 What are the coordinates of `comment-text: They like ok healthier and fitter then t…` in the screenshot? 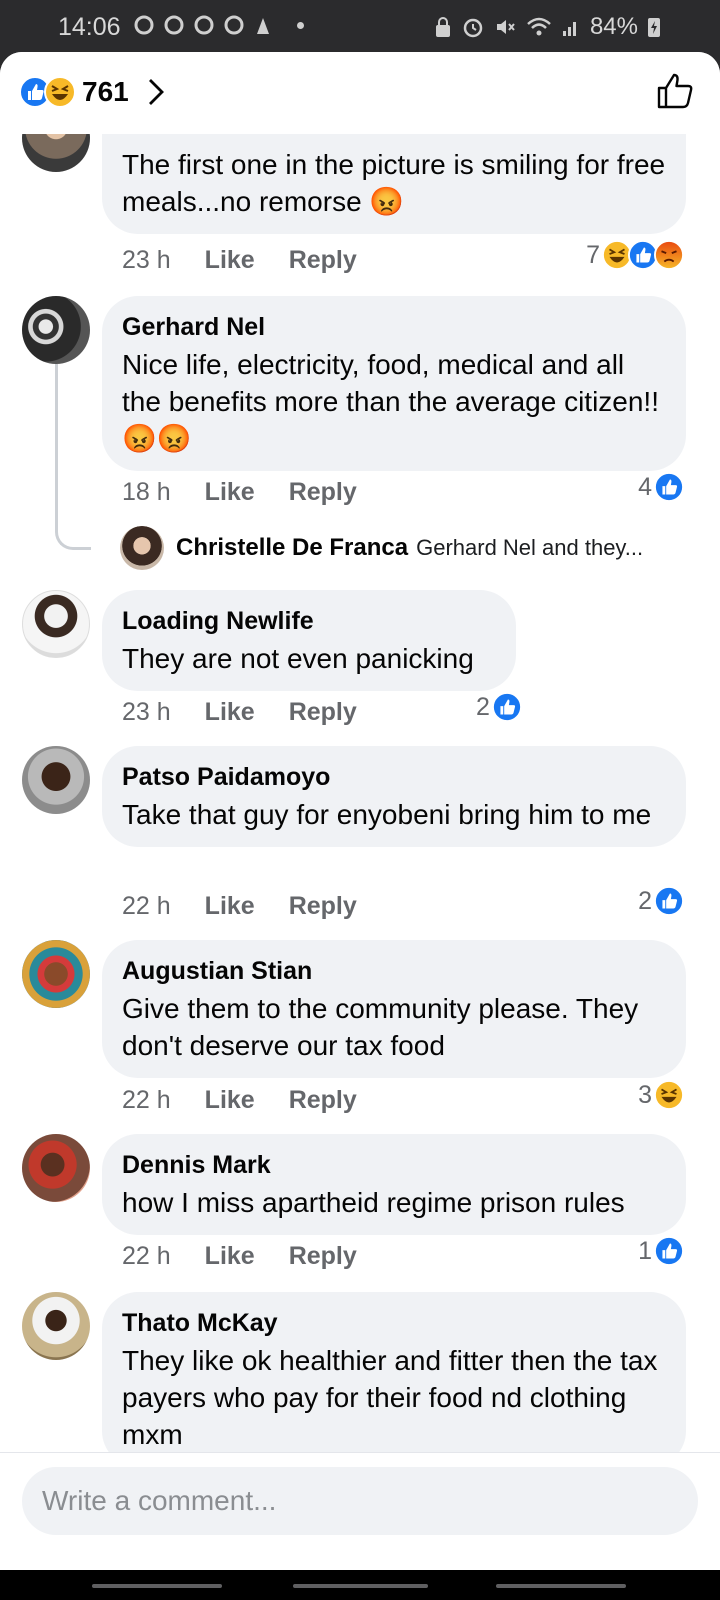 It's located at (390, 1397).